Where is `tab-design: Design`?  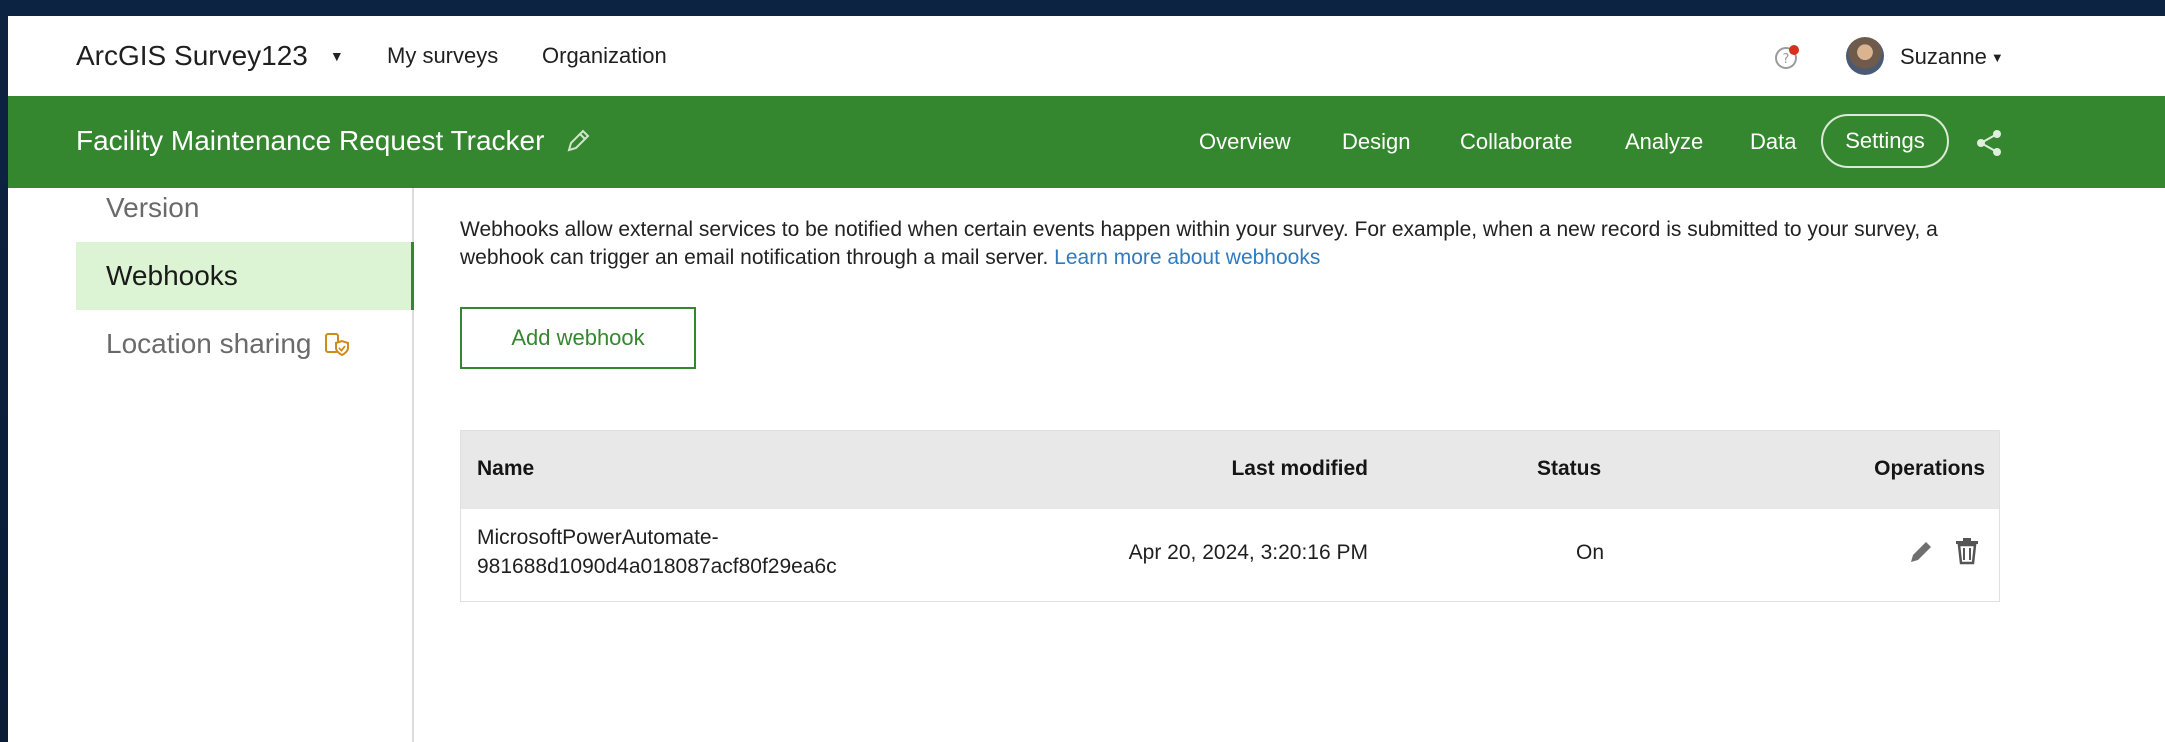 tab-design: Design is located at coordinates (1376, 142).